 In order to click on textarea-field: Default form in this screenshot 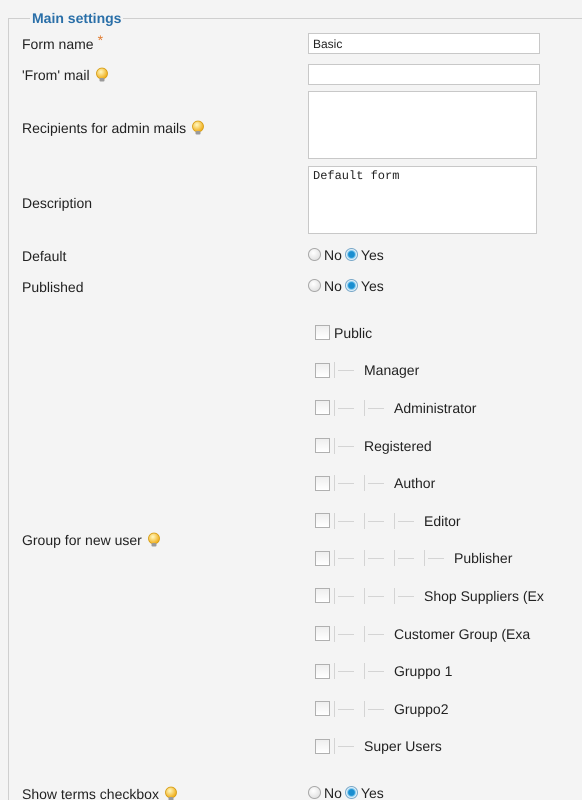, I will do `click(422, 200)`.